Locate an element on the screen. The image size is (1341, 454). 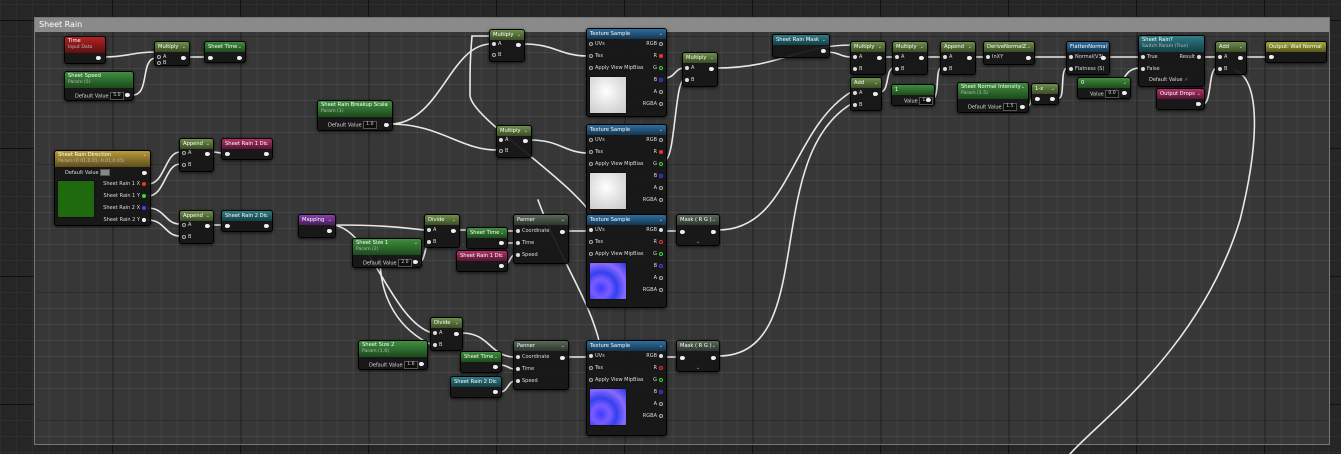
pin-rain2x: Sheet Rain 2 X is located at coordinates (125, 208).